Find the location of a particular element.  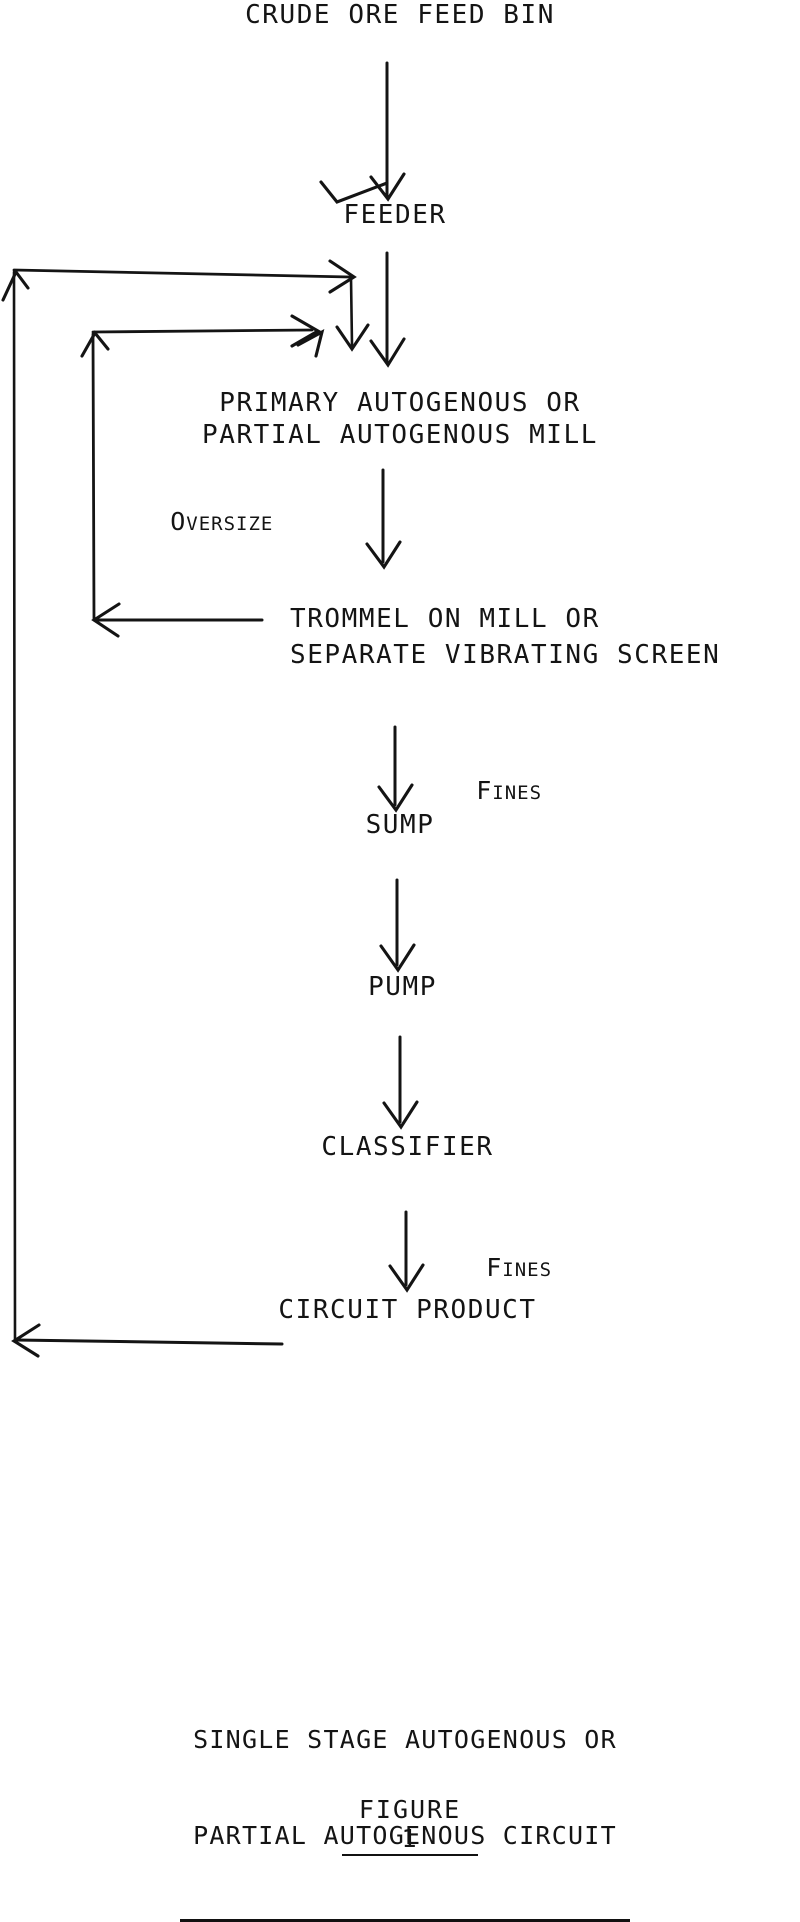

stream-label-oversize-cap: O is located at coordinates (178, 521).